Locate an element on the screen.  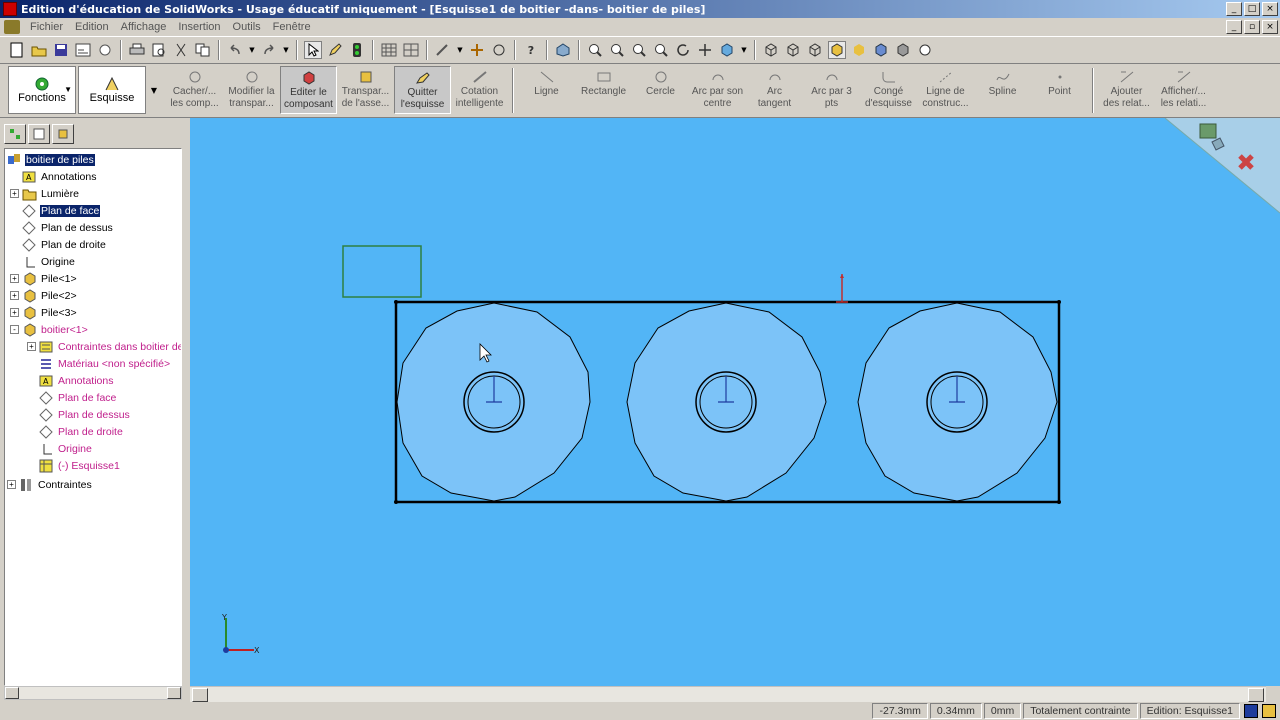
tree-item: + Lumière is located at coordinates (45, 193).